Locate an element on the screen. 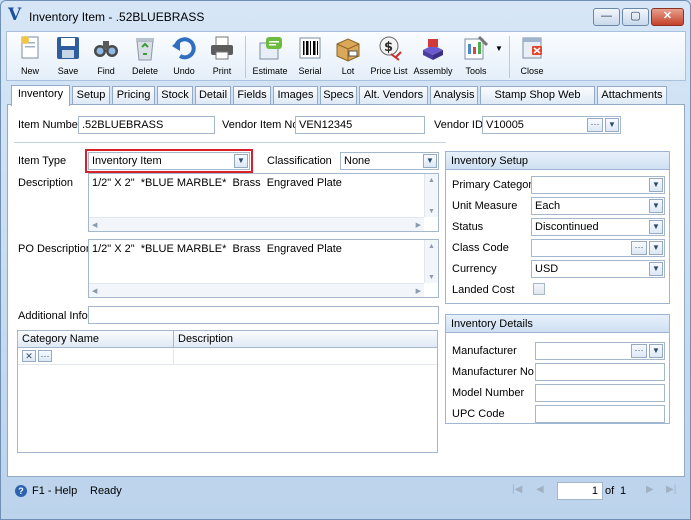 The width and height of the screenshot is (691, 520). manufacturer-lookup-button: ··· is located at coordinates (639, 351).